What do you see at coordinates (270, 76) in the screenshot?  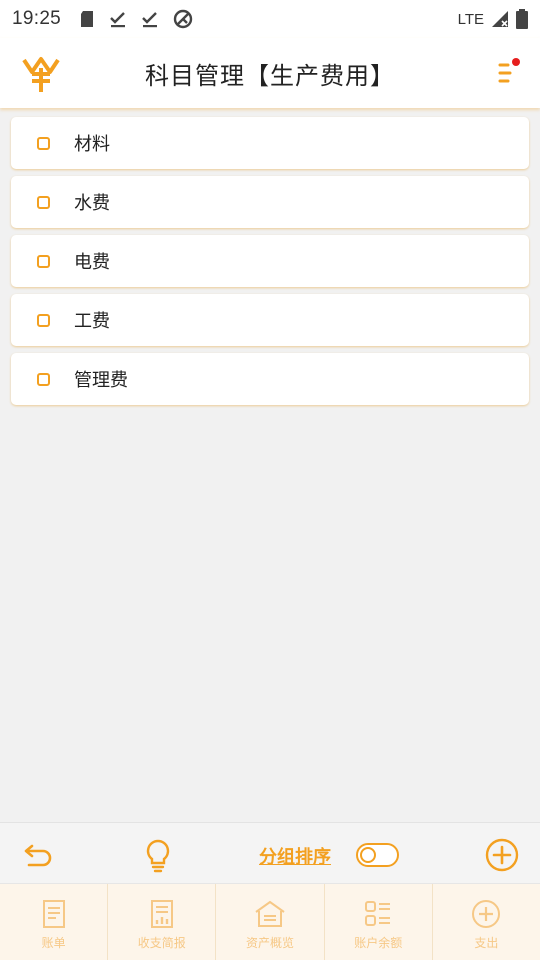 I see `page-title: 科目管理【生产费用】` at bounding box center [270, 76].